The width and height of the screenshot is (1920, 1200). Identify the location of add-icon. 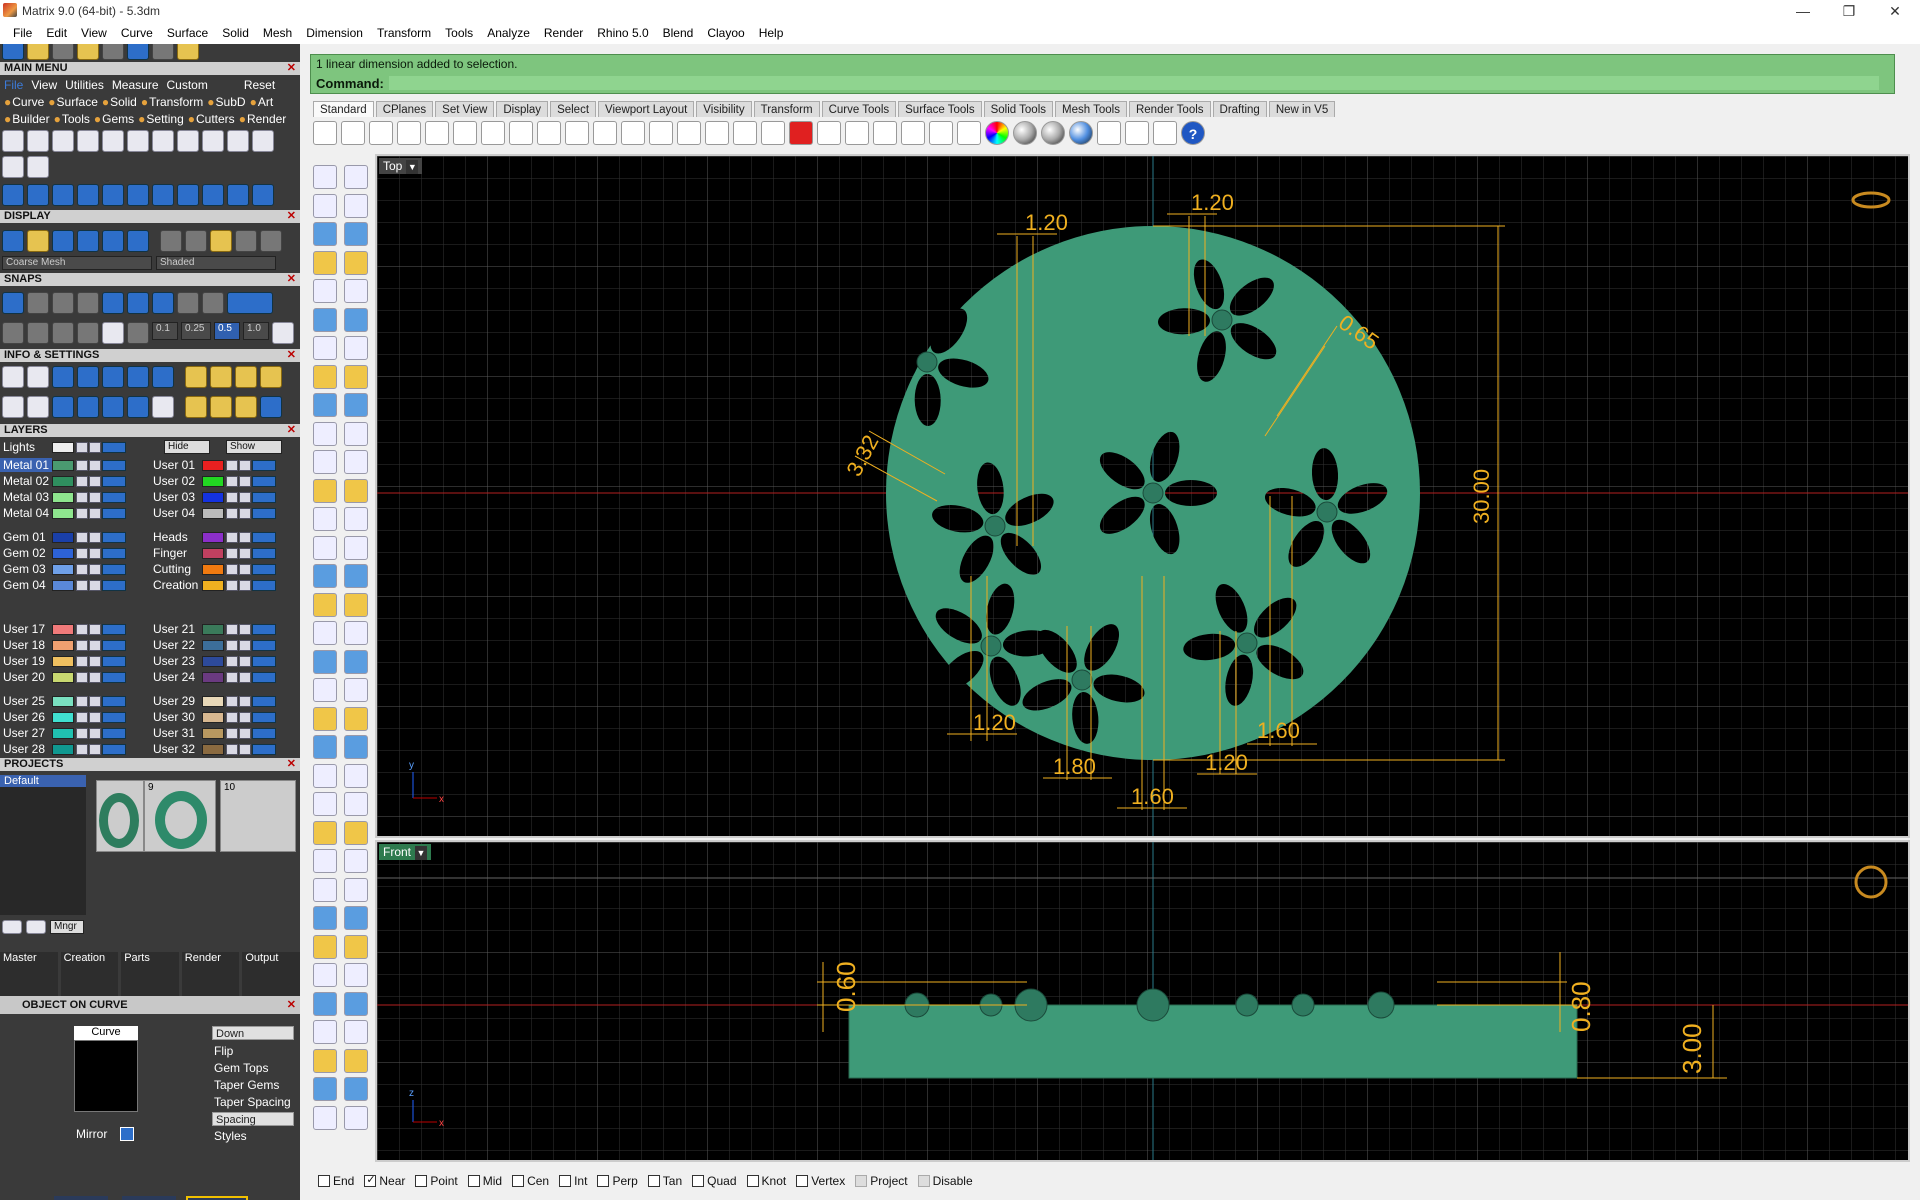
(12, 927).